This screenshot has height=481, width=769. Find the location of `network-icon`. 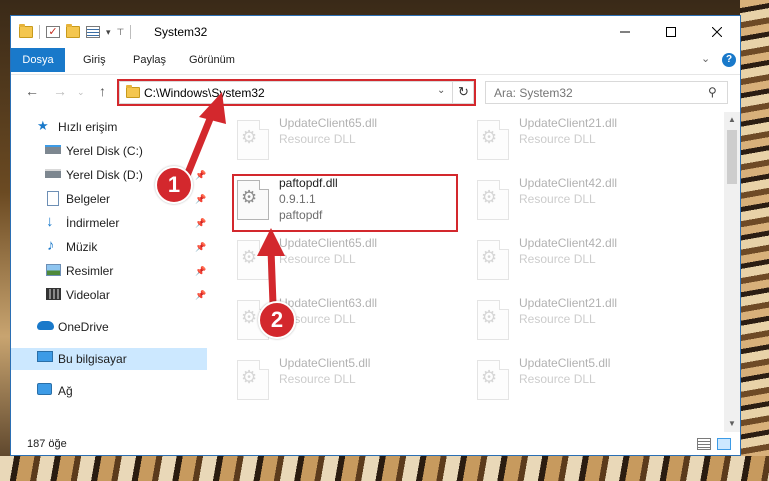

network-icon is located at coordinates (44, 389).